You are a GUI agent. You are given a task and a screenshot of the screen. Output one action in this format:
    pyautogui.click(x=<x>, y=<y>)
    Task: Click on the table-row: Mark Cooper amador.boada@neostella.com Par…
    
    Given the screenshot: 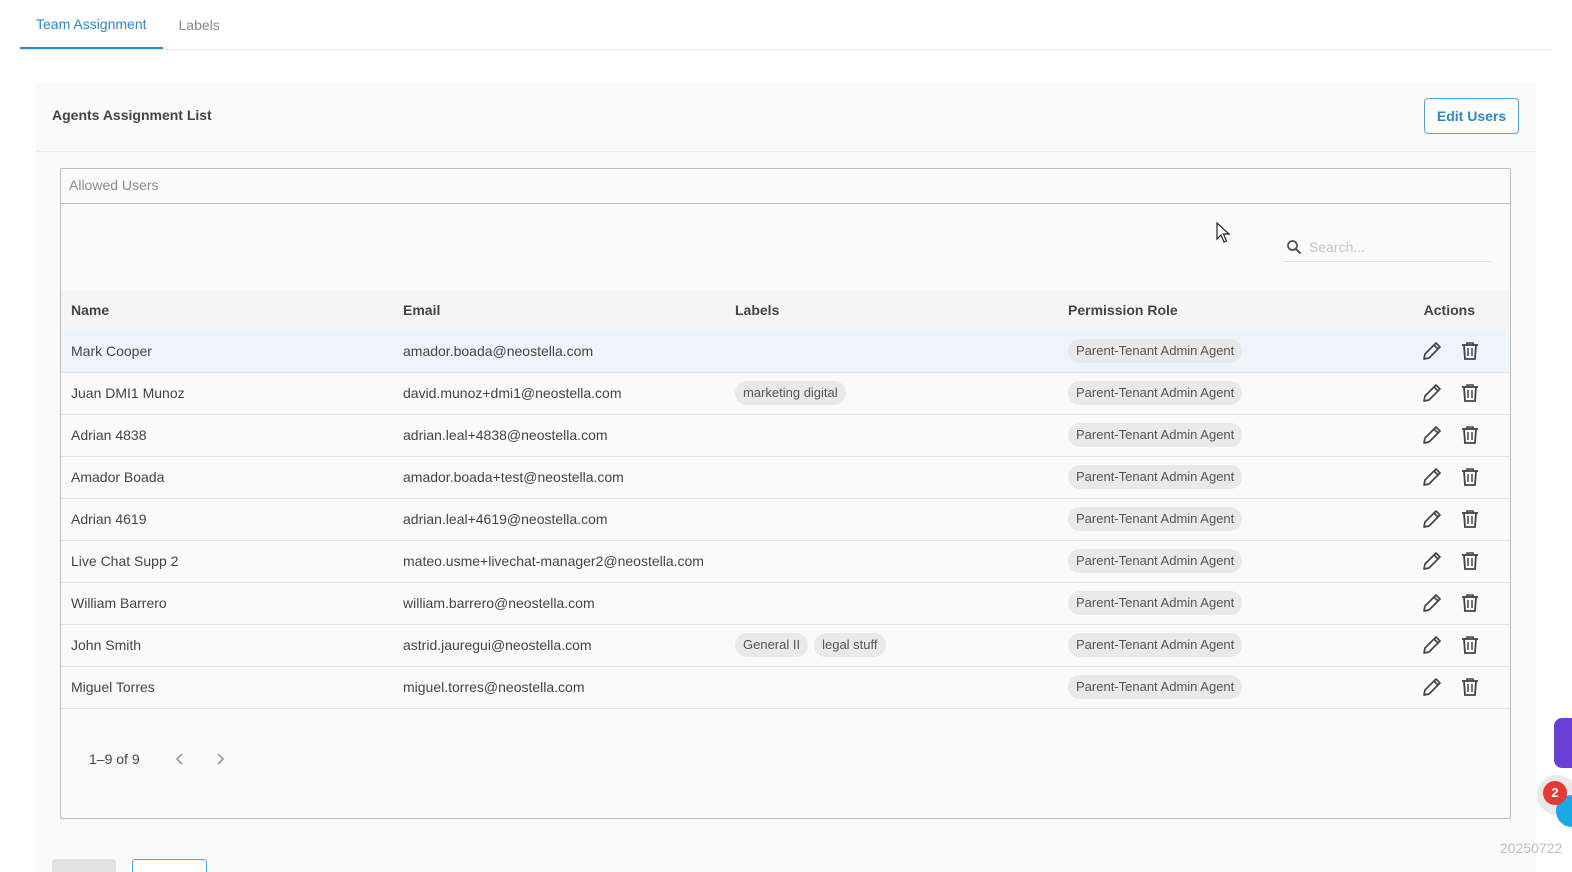 What is the action you would take?
    pyautogui.click(x=785, y=351)
    